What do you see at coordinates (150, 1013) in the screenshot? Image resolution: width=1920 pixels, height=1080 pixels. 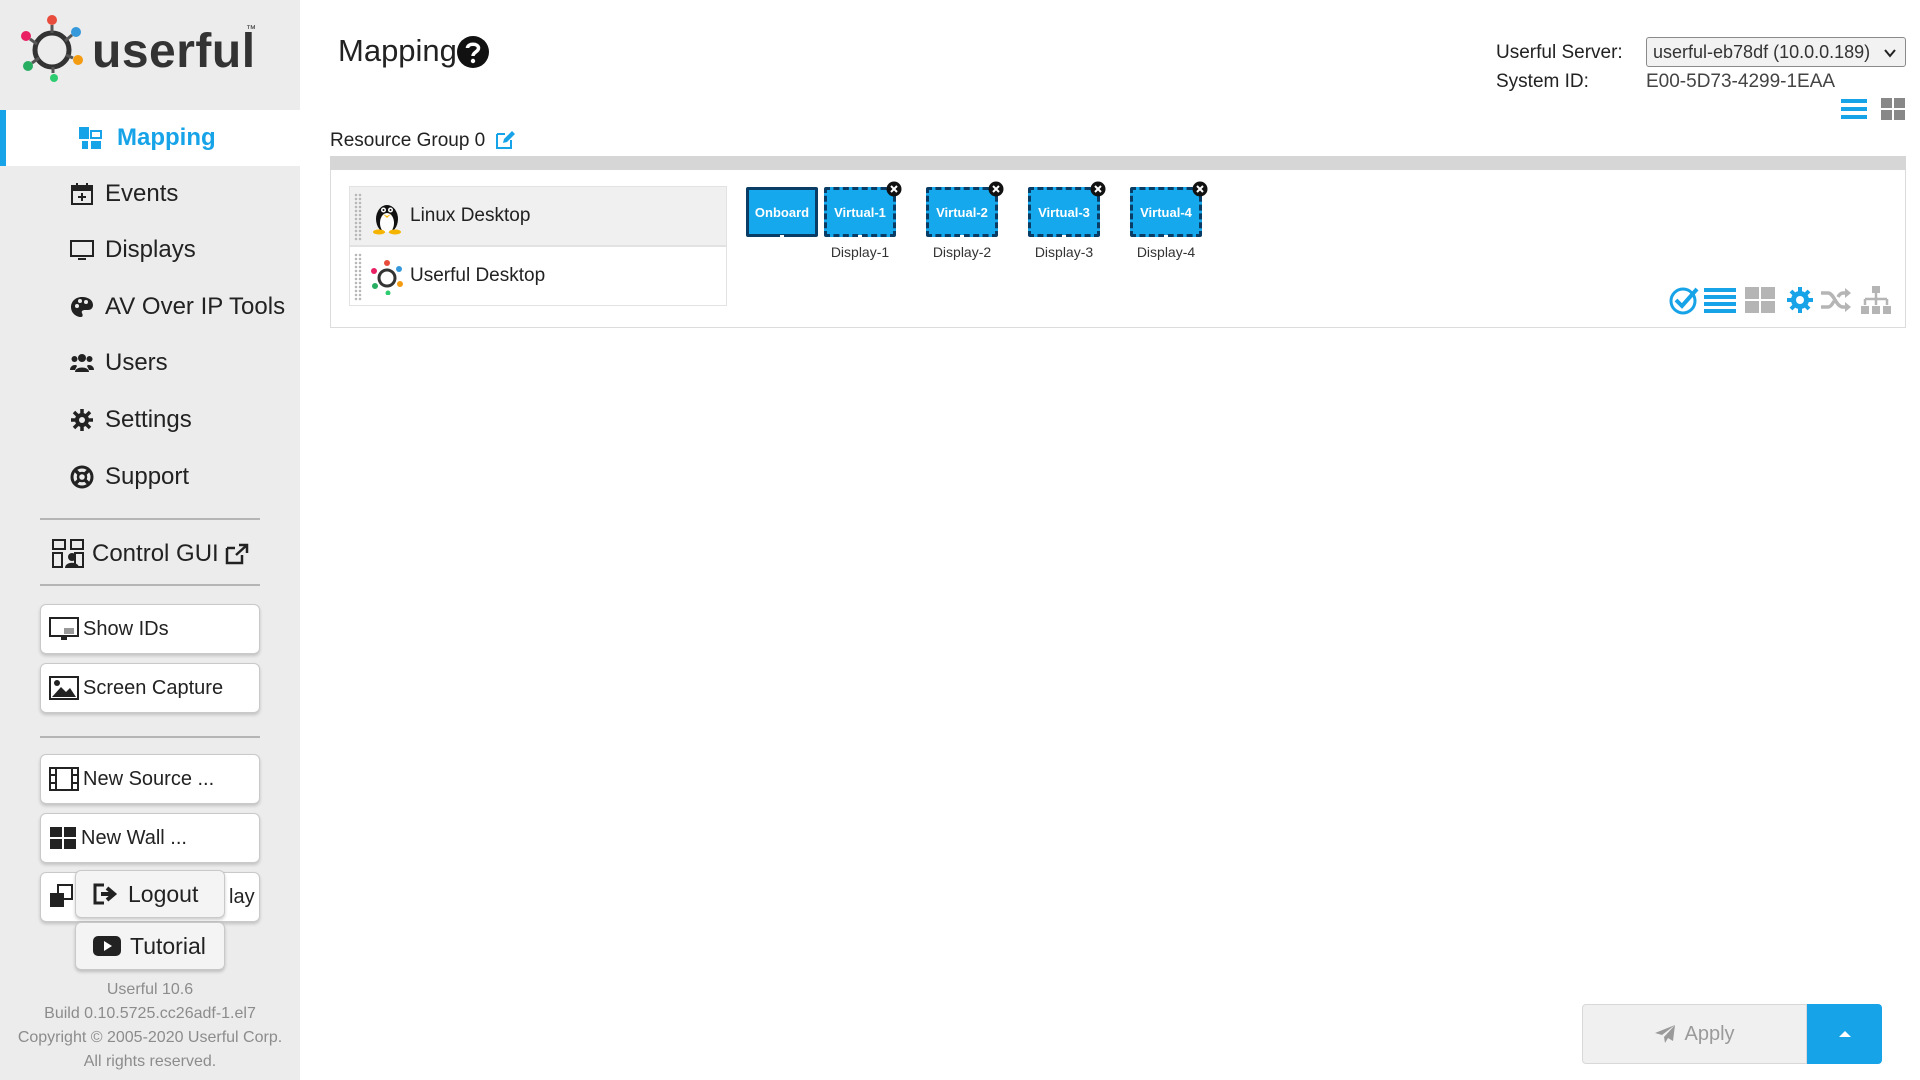 I see `build-text: Build 0.10.5725.cc26adf-1.el7` at bounding box center [150, 1013].